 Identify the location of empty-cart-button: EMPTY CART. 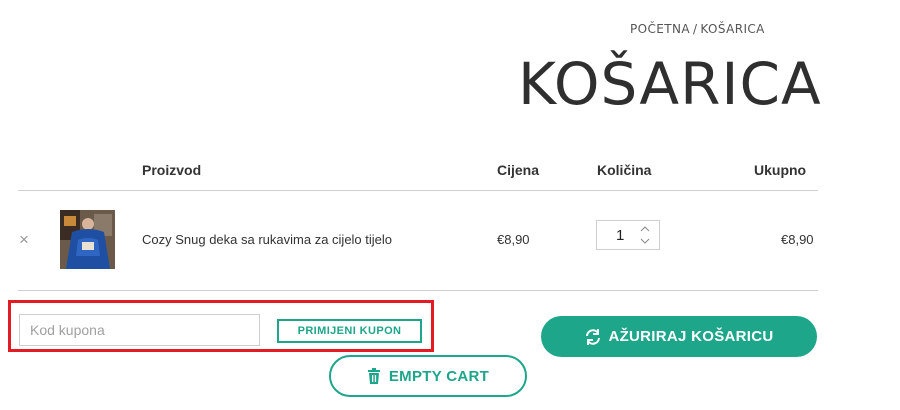
(428, 376).